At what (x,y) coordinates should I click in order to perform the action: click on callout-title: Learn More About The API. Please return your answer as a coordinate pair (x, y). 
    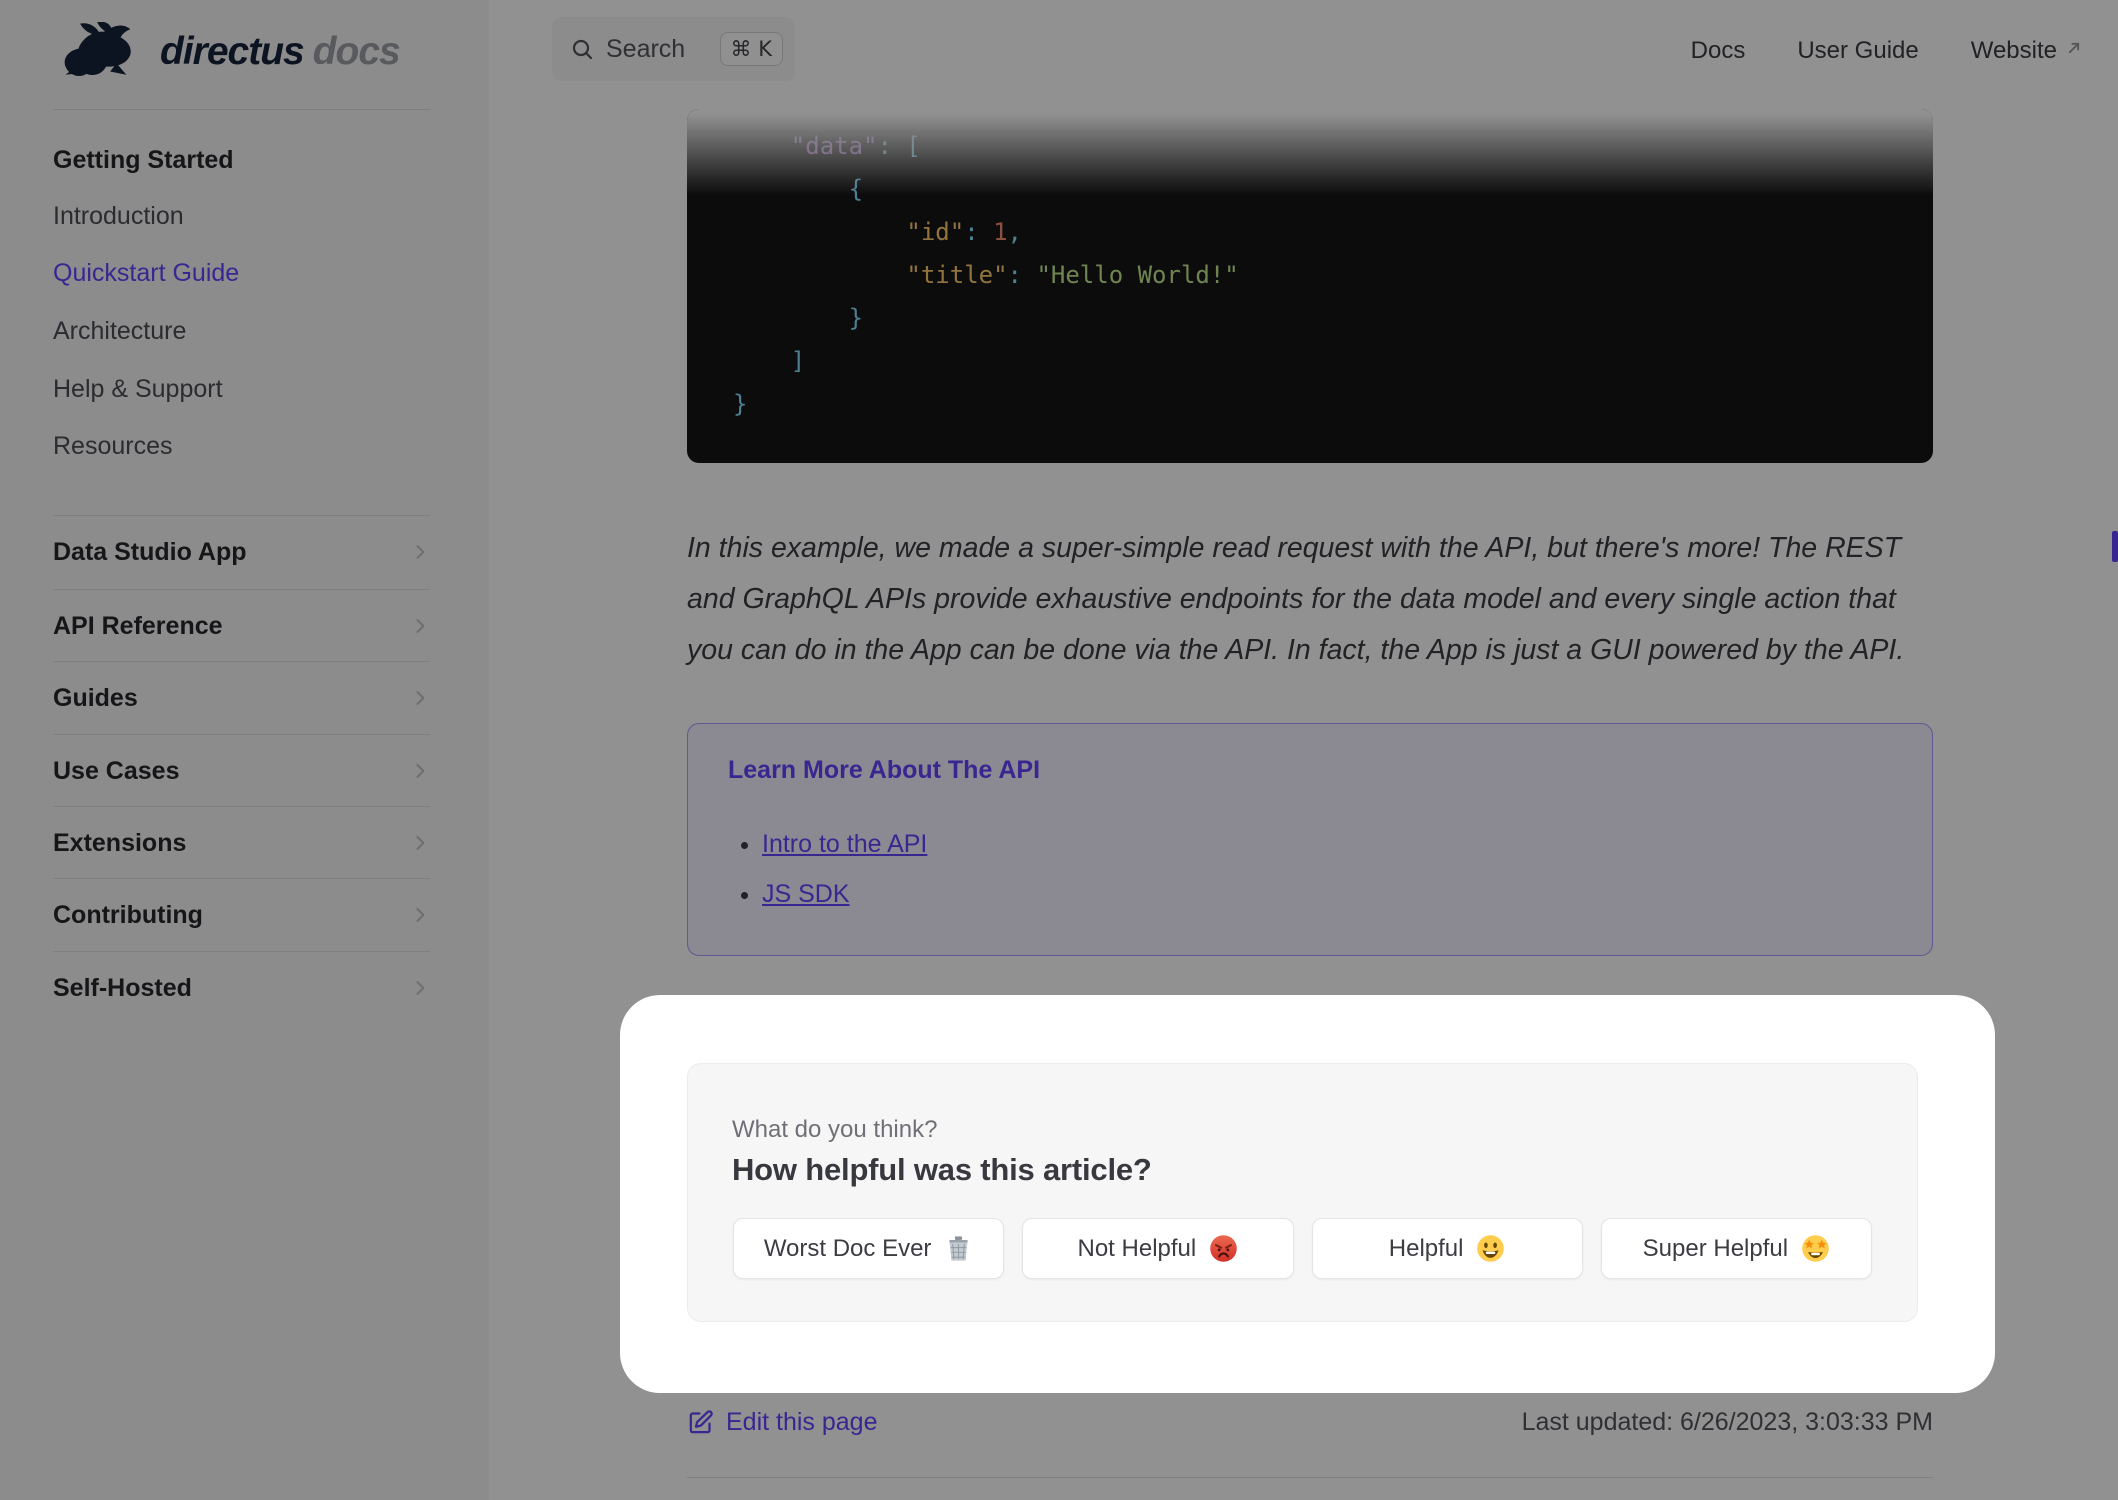
    Looking at the image, I should click on (884, 770).